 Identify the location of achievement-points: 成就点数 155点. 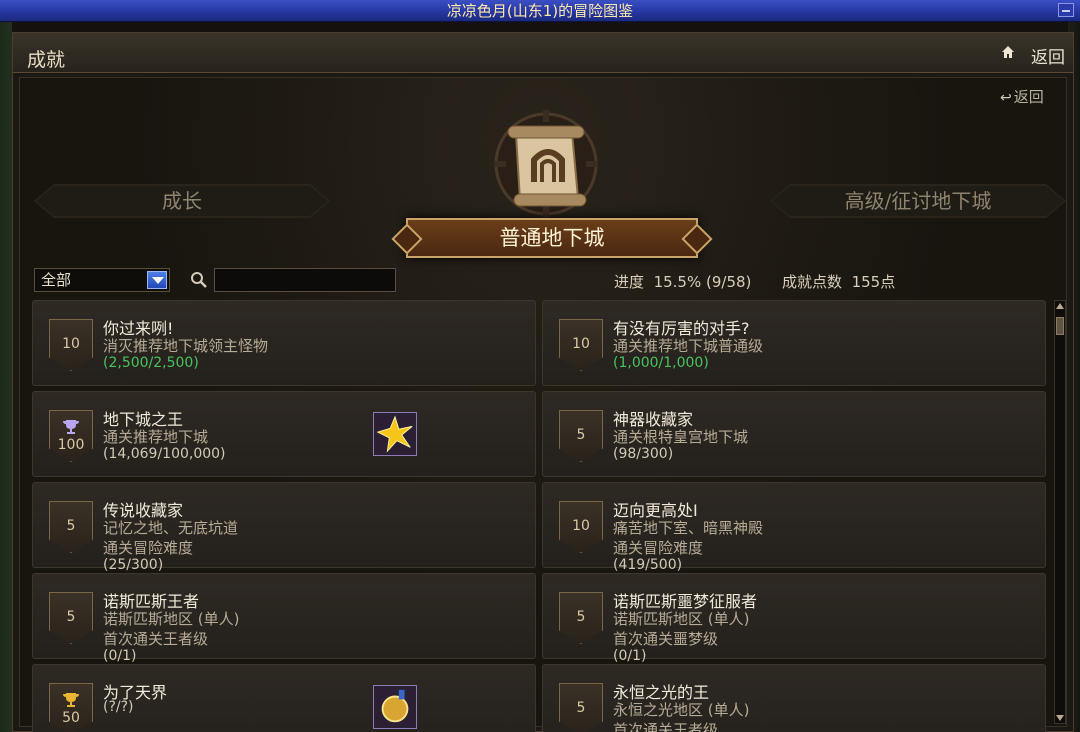
(838, 281).